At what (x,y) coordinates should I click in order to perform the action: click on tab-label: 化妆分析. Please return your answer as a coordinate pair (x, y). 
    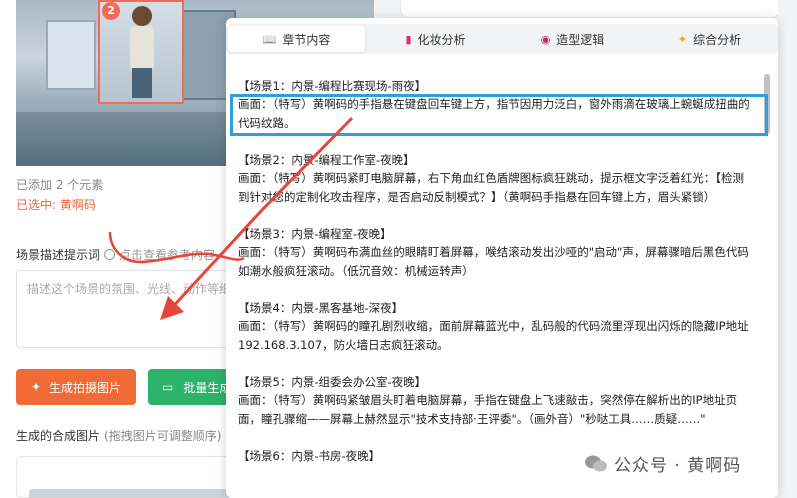
    Looking at the image, I should click on (441, 39).